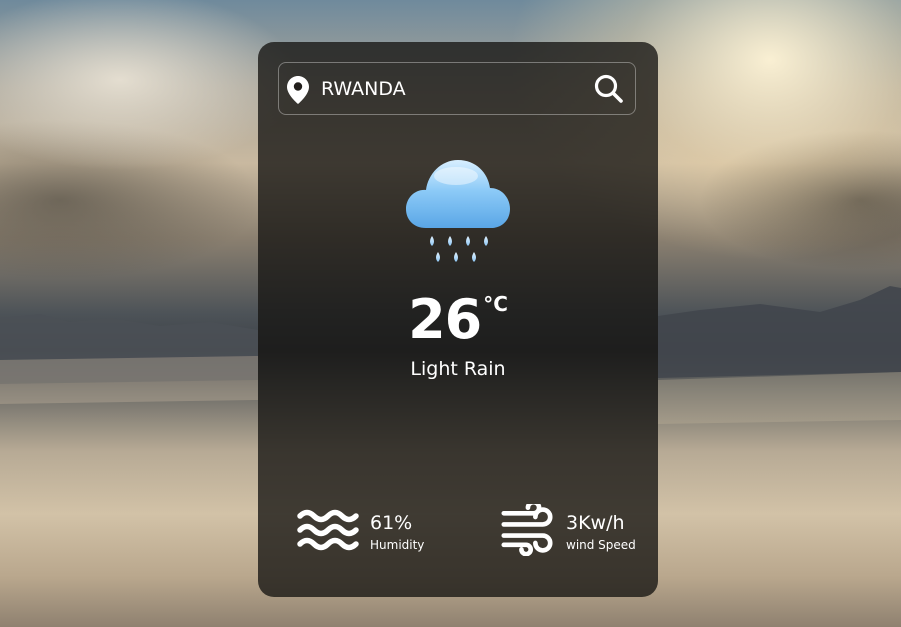 The width and height of the screenshot is (901, 627). Describe the element at coordinates (527, 530) in the screenshot. I see `wind-icon` at that location.